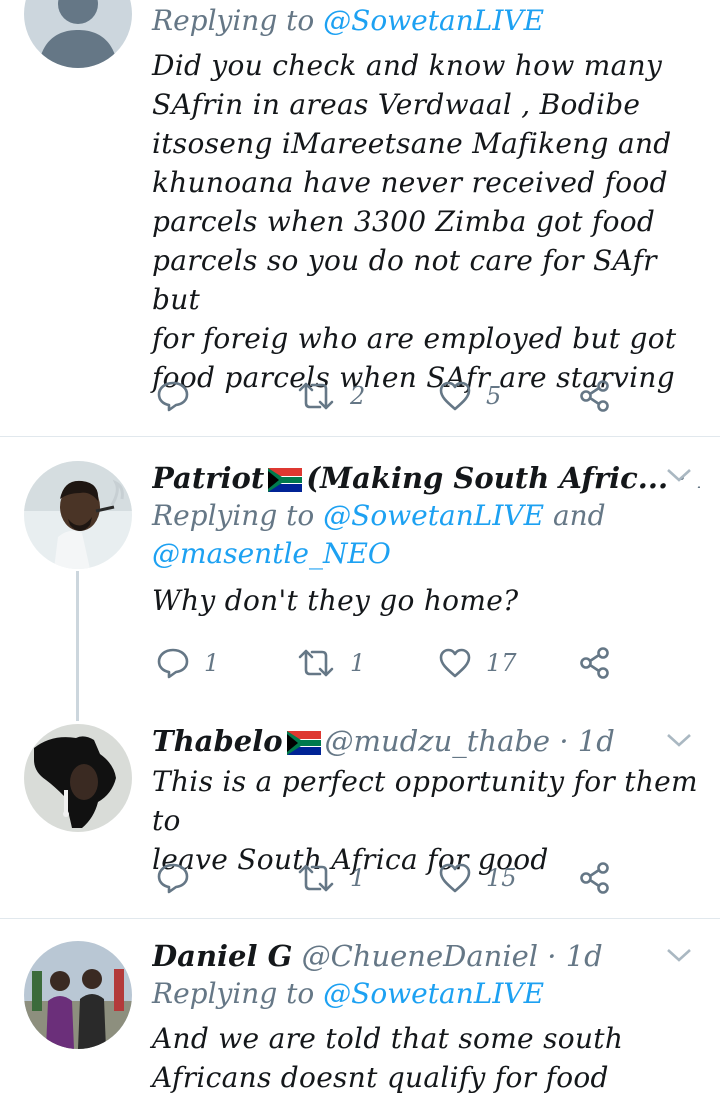 This screenshot has height=1096, width=720. I want to click on tweet-text-line: parcels when 3300 Zimba got food, so click(404, 221).